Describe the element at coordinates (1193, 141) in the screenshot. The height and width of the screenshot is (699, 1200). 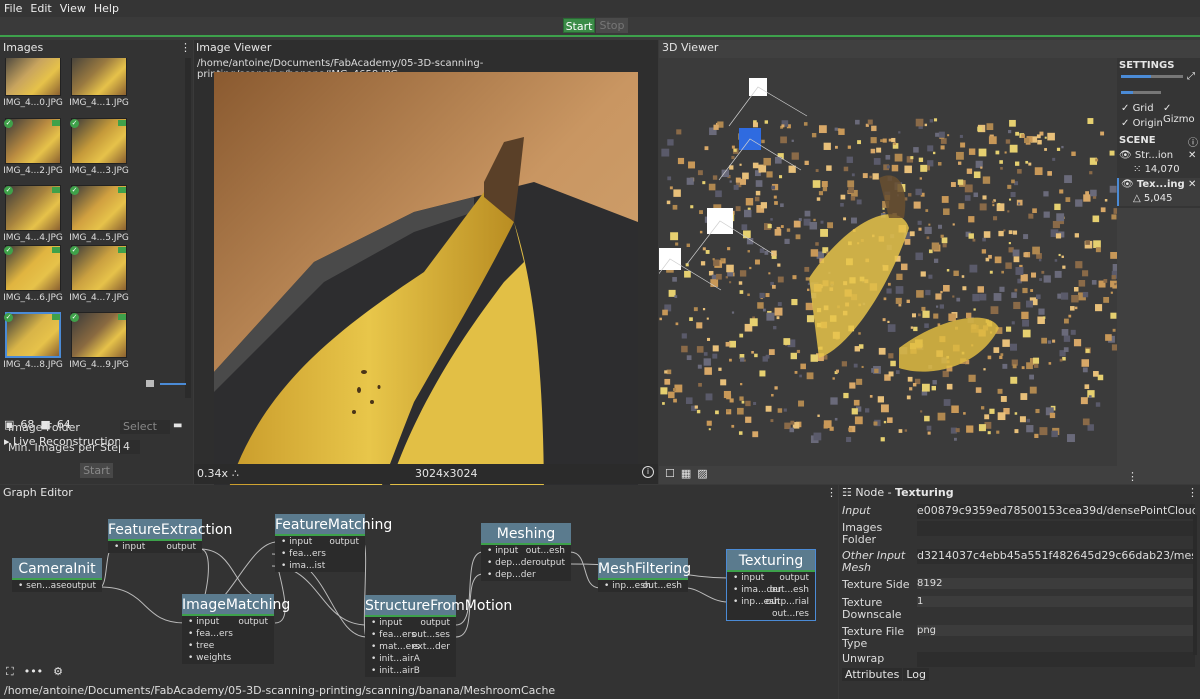
I see `scene-info-icon: ⓘ` at that location.